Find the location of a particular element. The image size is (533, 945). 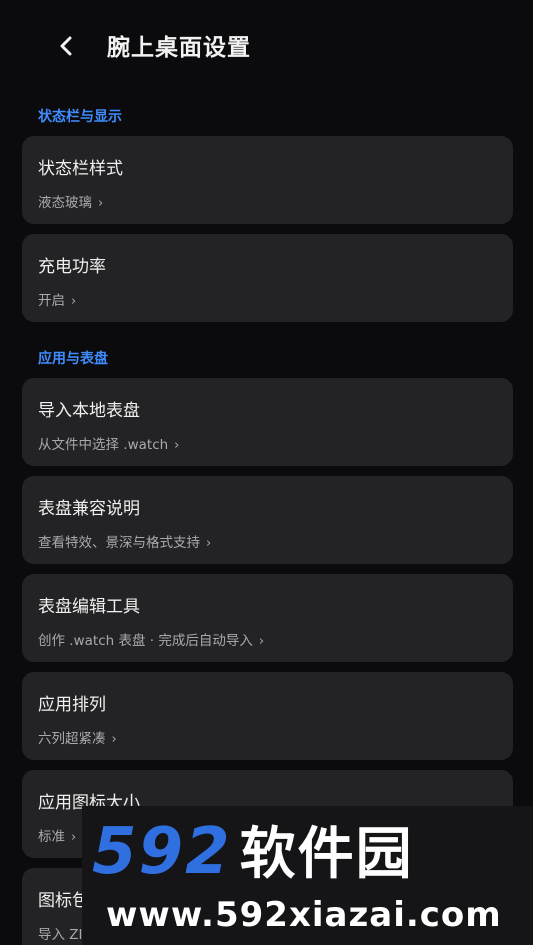

setting-value: 从文件中选择 .watch › is located at coordinates (109, 445).